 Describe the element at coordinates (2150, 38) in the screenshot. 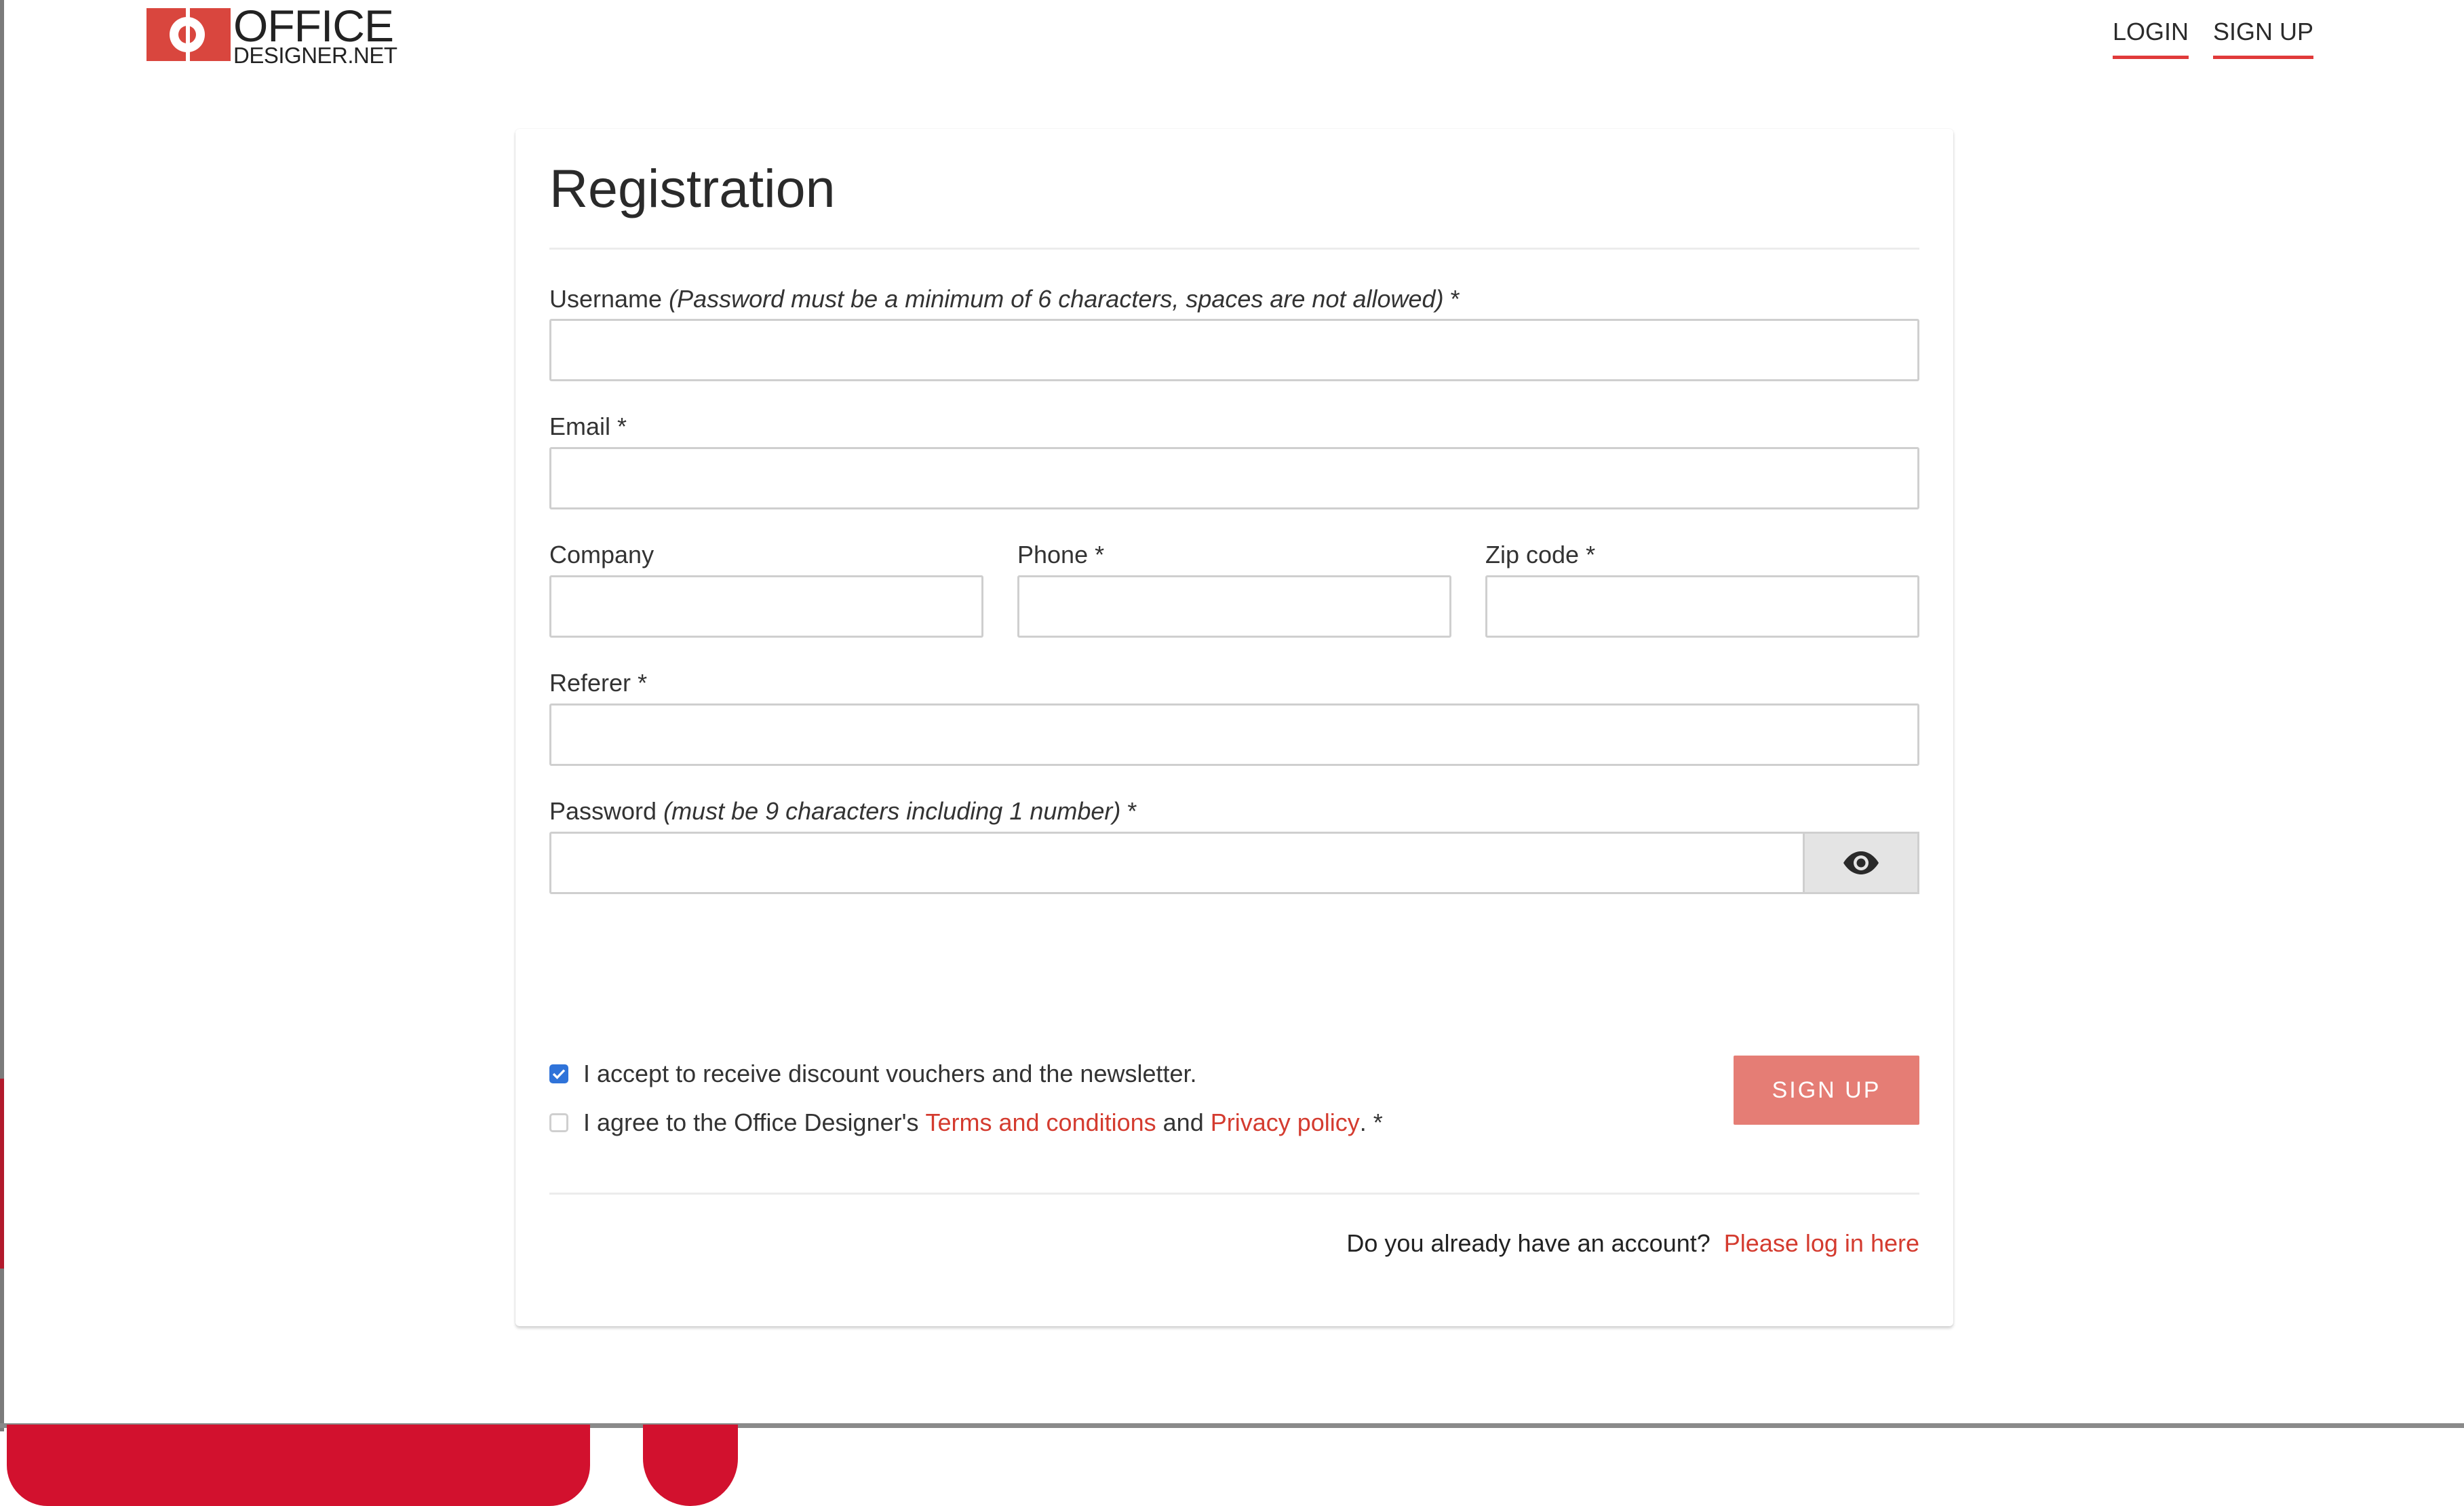

I see `nav-login-link: LOGIN` at that location.